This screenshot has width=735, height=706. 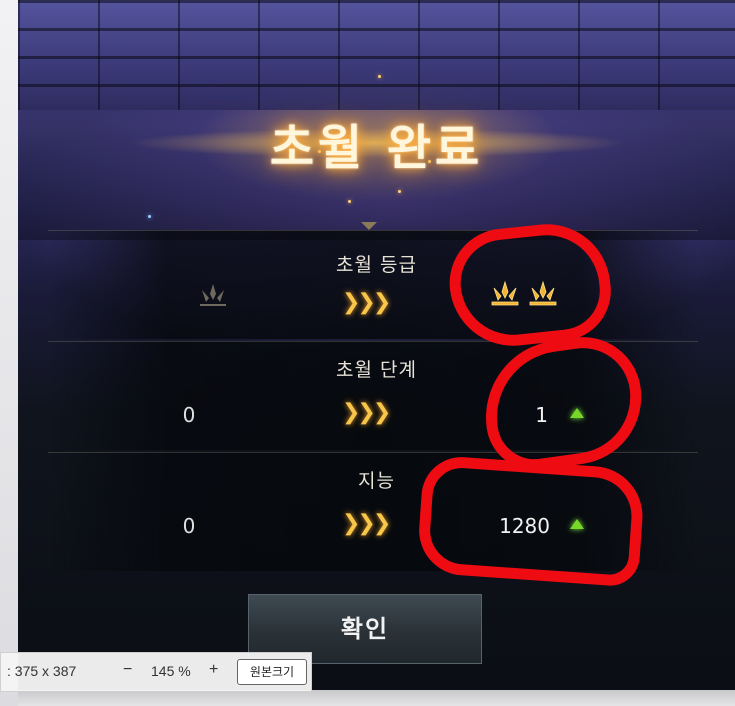 What do you see at coordinates (213, 295) in the screenshot?
I see `grade-emblem-empty-icon` at bounding box center [213, 295].